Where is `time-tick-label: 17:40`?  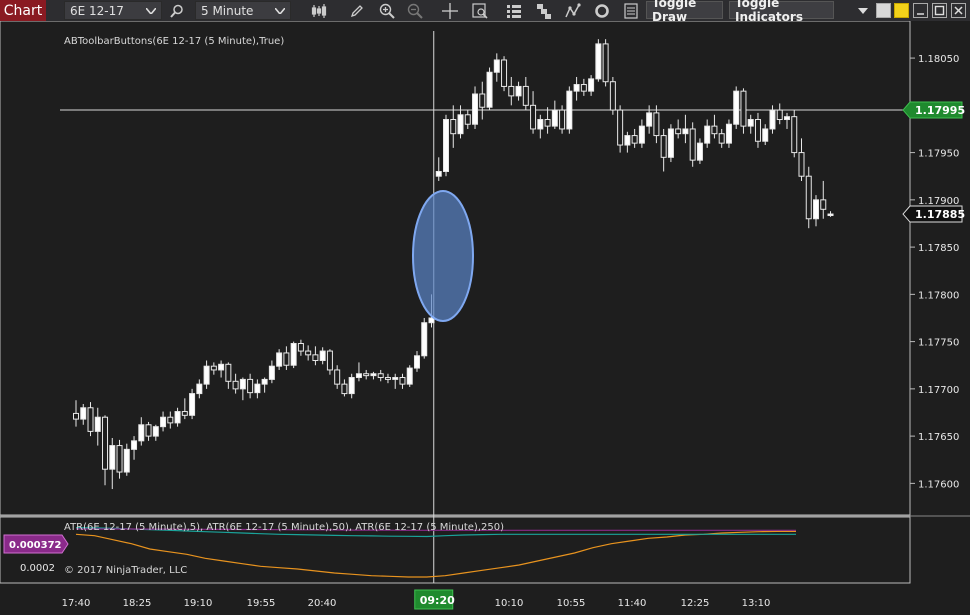 time-tick-label: 17:40 is located at coordinates (76, 603).